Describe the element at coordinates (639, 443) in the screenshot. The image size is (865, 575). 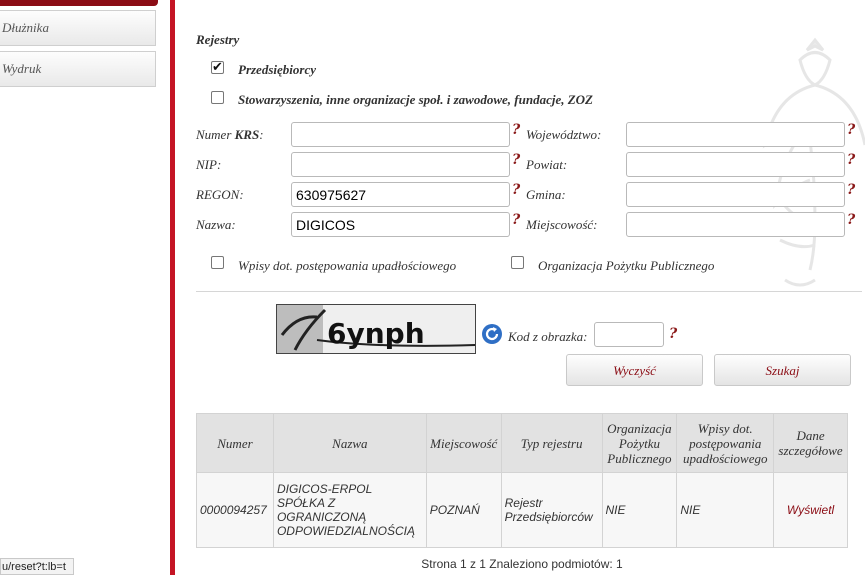
I see `col-opp: Organizacja Pożytku Publicznego` at that location.